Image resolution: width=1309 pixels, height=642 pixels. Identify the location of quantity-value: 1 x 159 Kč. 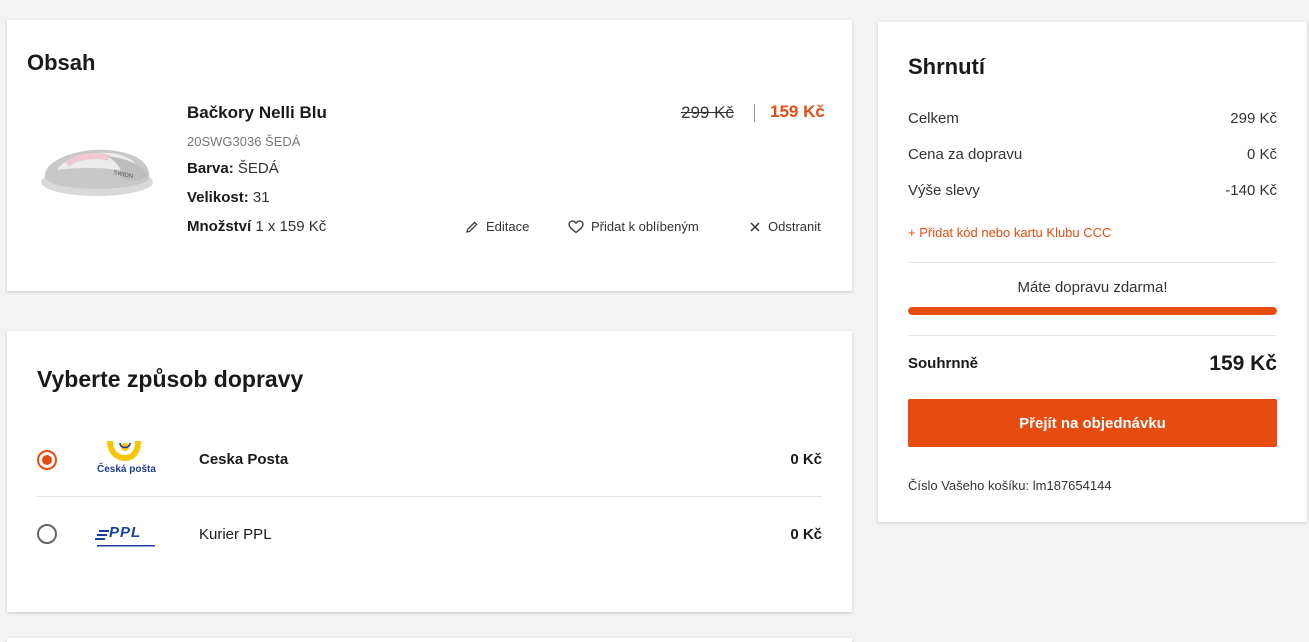
(291, 226).